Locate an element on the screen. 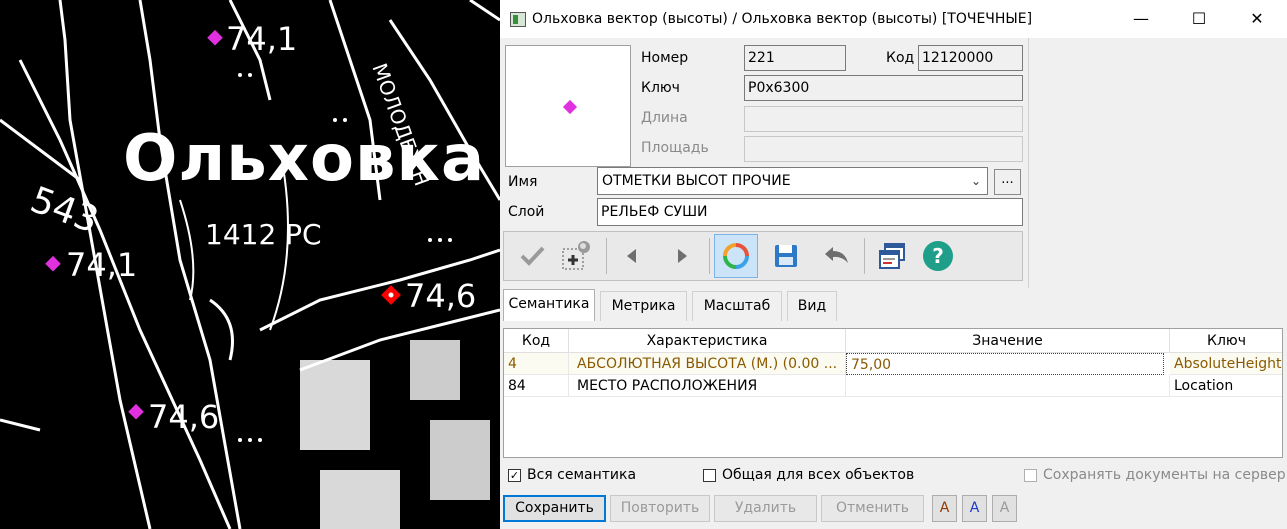 This screenshot has width=1287, height=529. column-header-value: Значение is located at coordinates (1008, 341).